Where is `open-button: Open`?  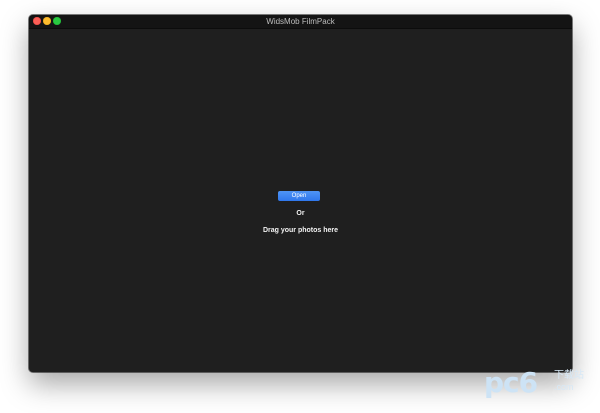
open-button: Open is located at coordinates (299, 196).